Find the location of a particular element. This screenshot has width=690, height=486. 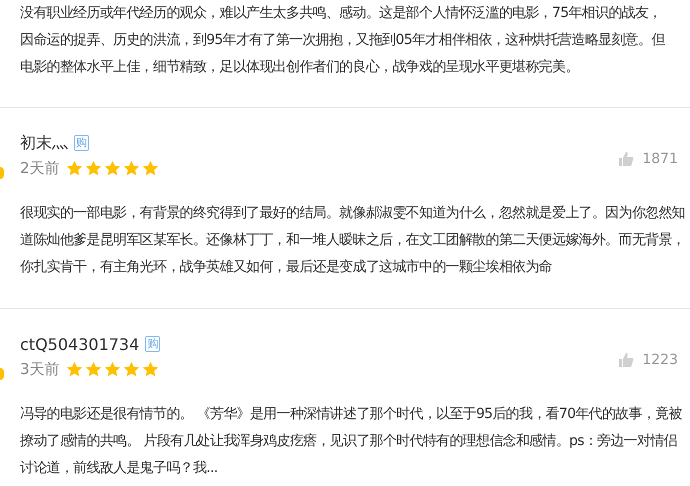

review-time: 3天前 is located at coordinates (40, 369).